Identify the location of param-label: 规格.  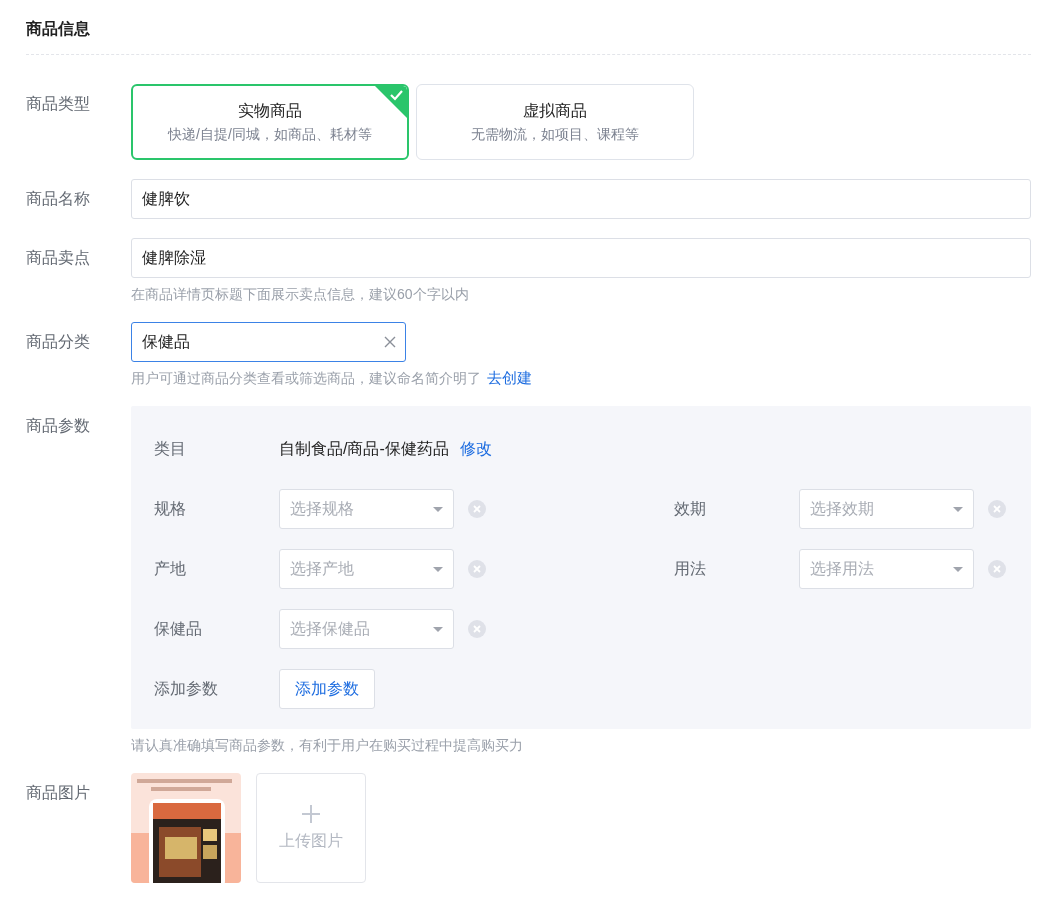
(170, 508).